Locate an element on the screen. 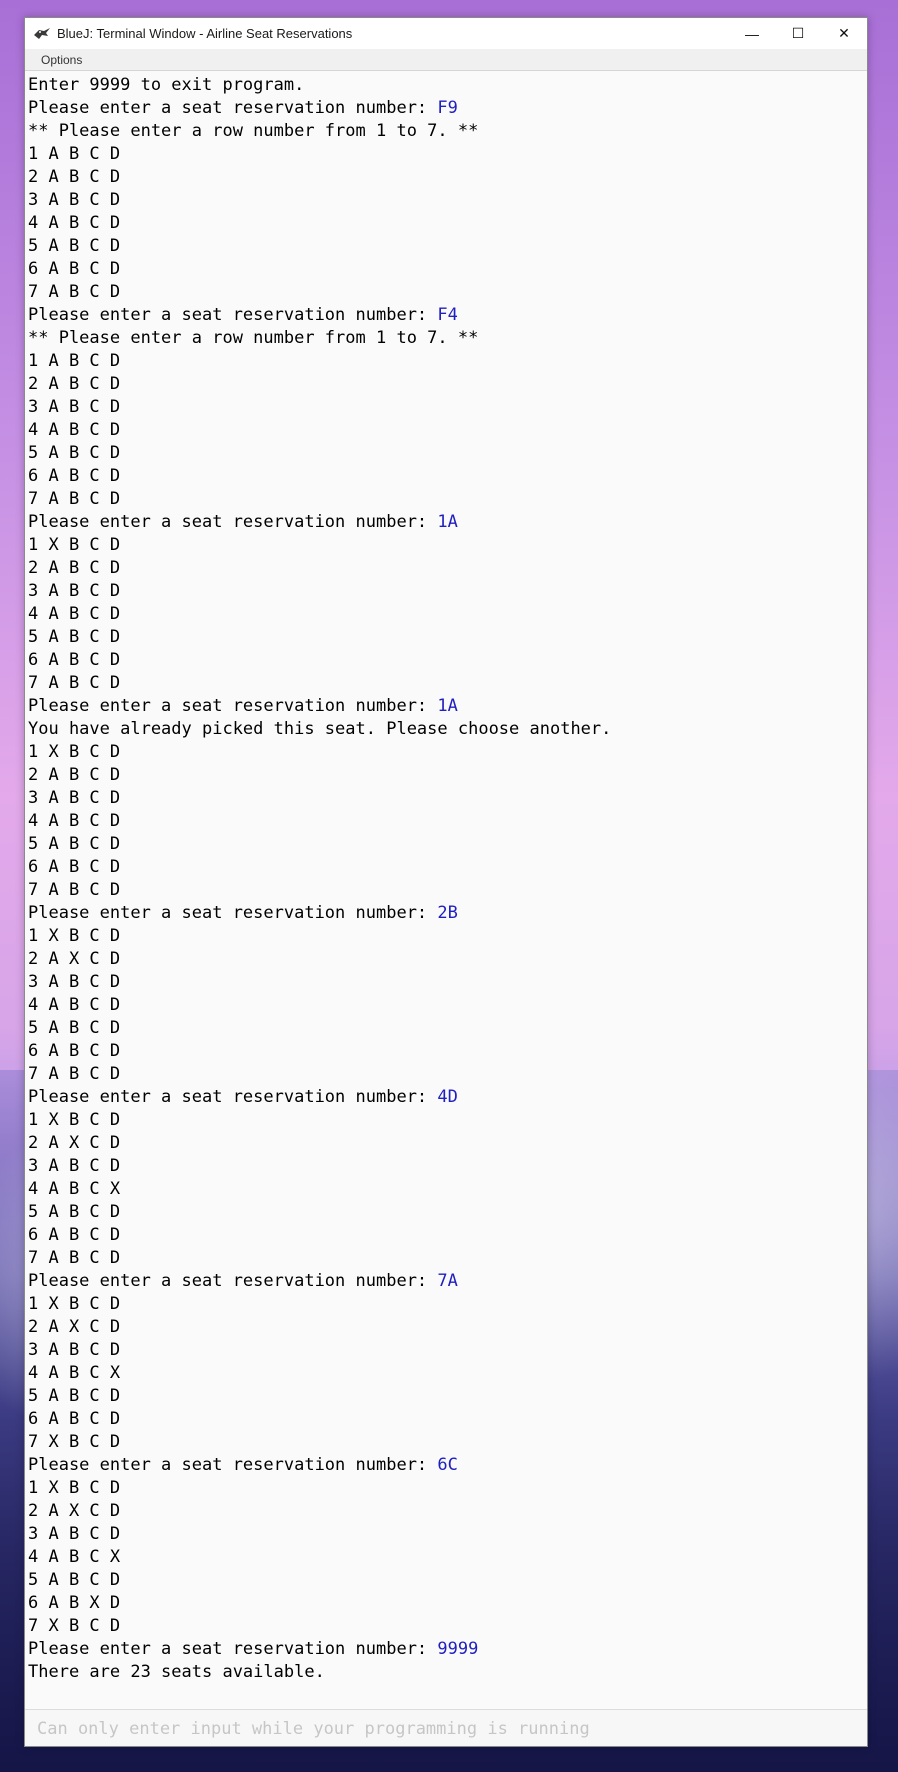  user-input-value: 4D is located at coordinates (447, 1097).